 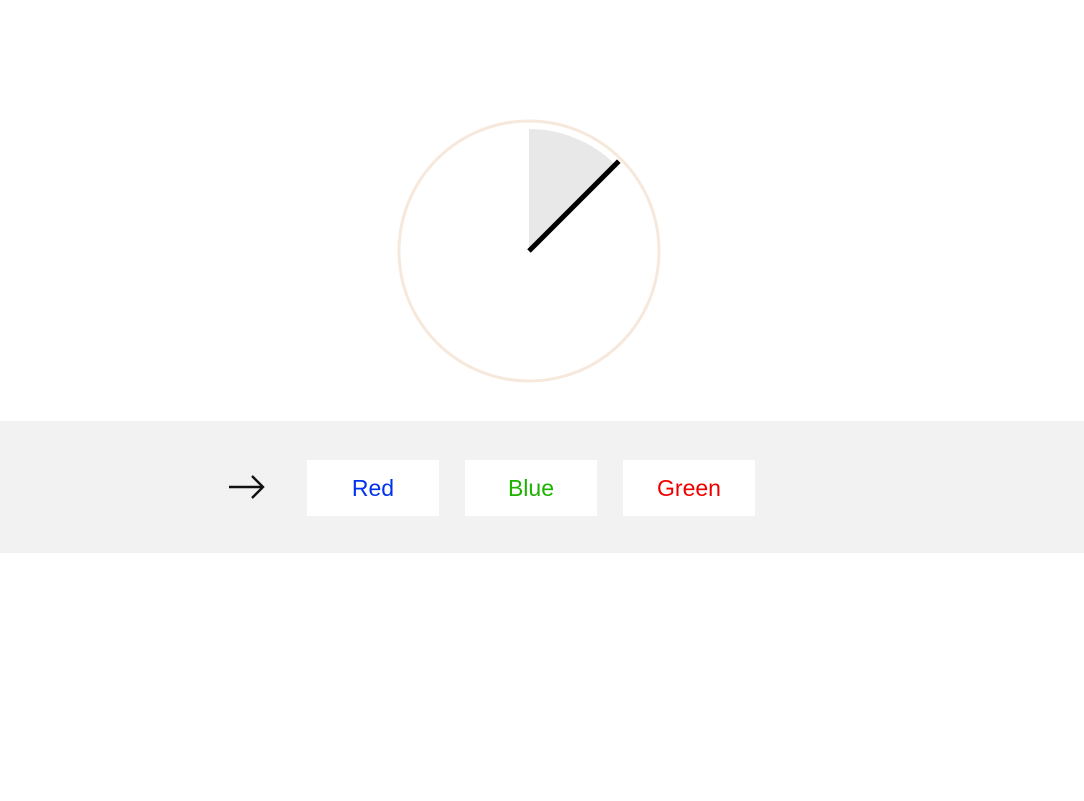 I want to click on choice-button-red: Red, so click(x=373, y=488).